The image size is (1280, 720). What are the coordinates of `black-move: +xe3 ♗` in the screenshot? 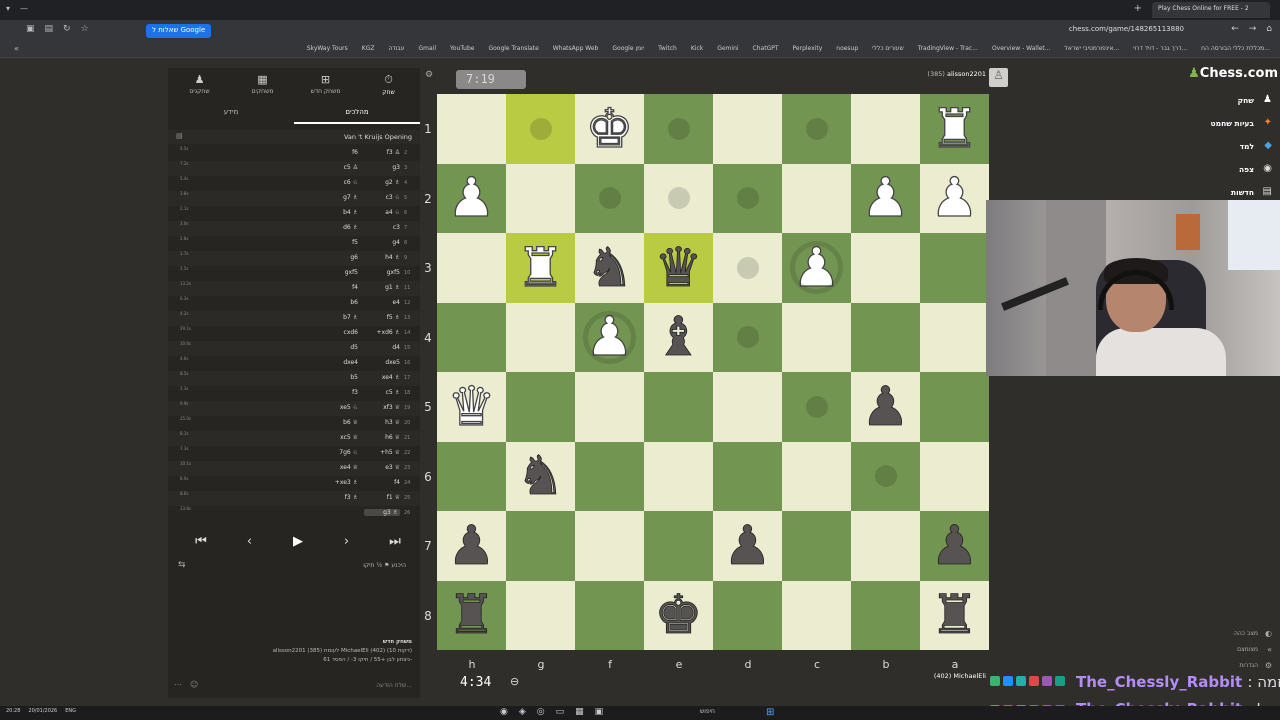 It's located at (338, 482).